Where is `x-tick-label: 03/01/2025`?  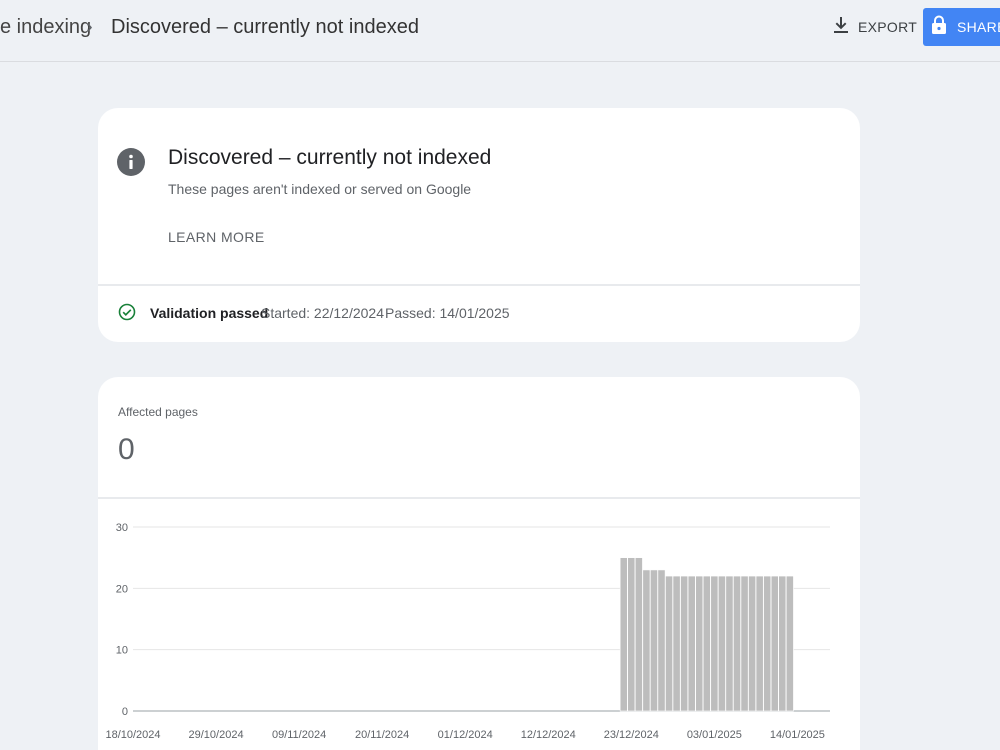 x-tick-label: 03/01/2025 is located at coordinates (714, 735).